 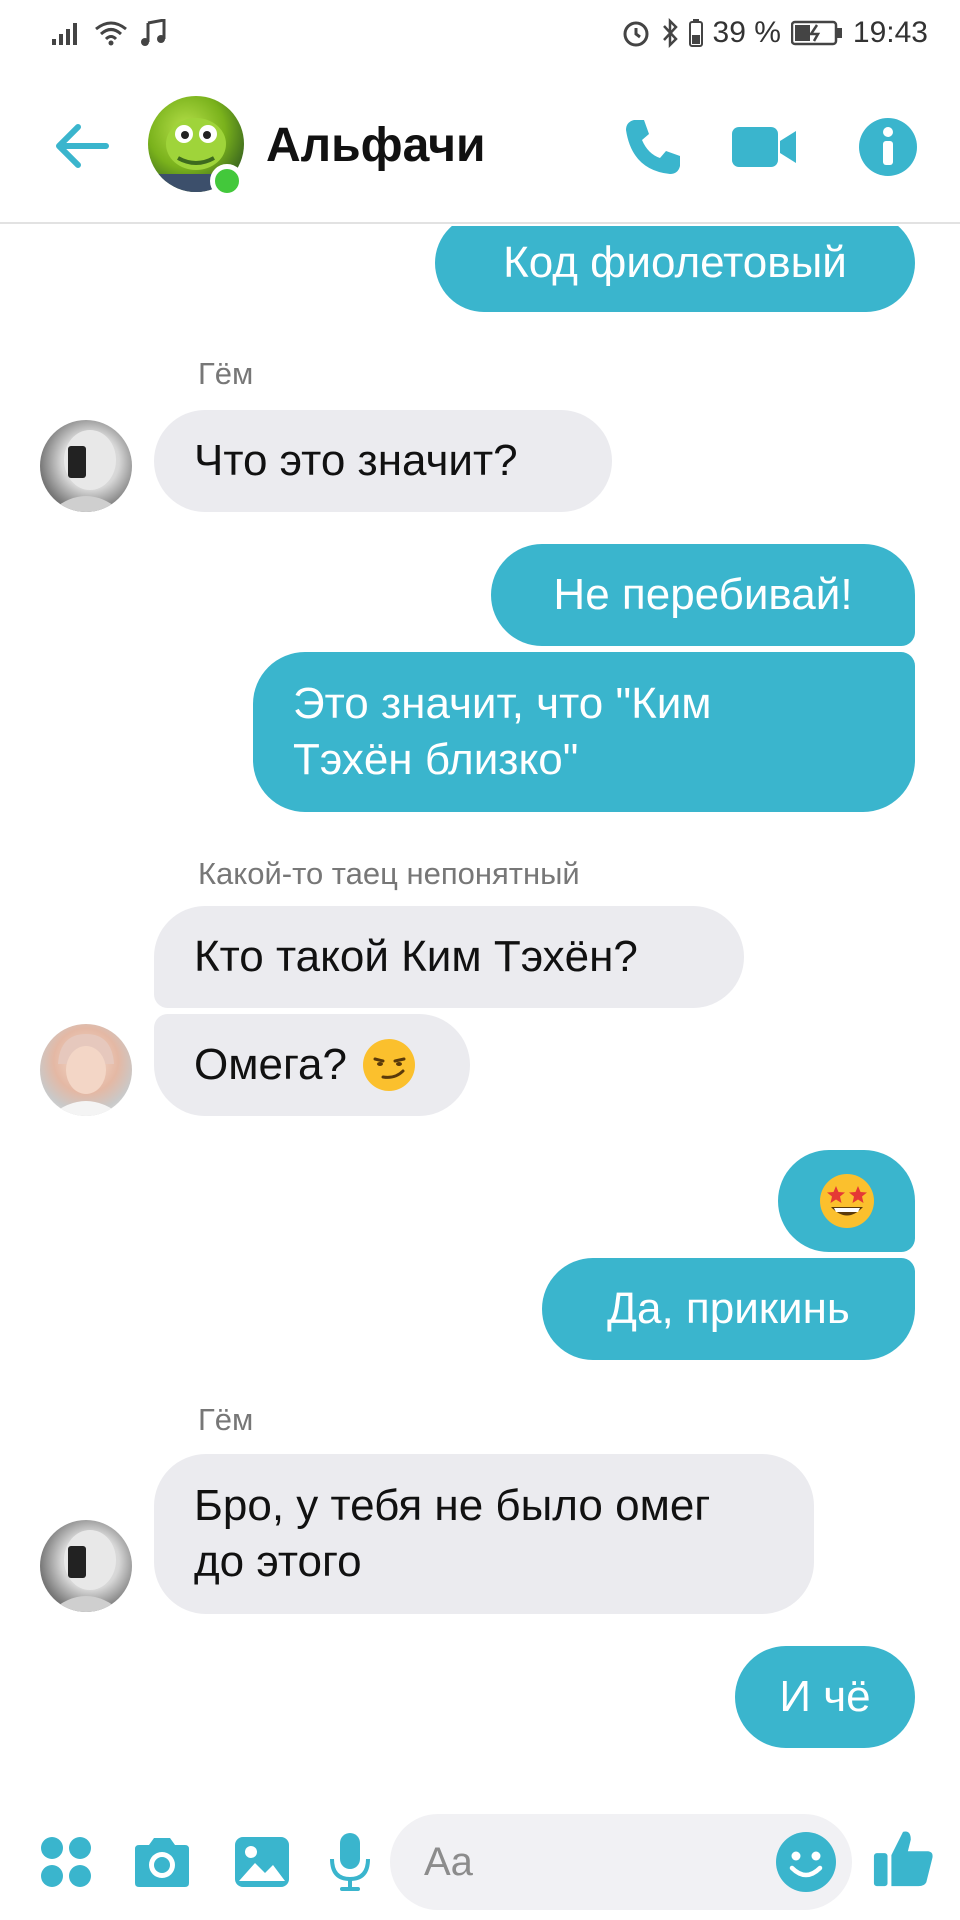 I want to click on outgoing-message: Не перебивай!, so click(x=703, y=595).